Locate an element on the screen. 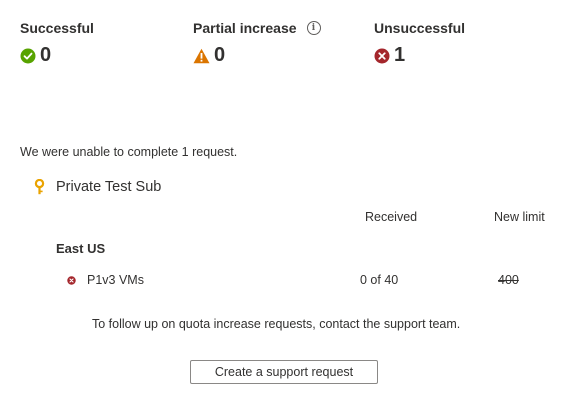 Image resolution: width=584 pixels, height=400 pixels. new-limit-value: 400 is located at coordinates (508, 280).